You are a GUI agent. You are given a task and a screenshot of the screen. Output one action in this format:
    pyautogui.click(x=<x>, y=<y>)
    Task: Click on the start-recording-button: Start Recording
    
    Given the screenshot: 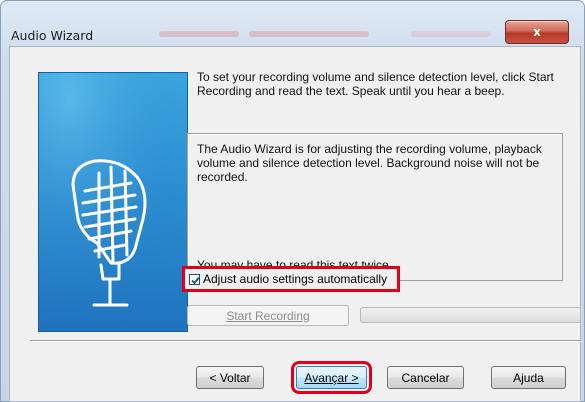 What is the action you would take?
    pyautogui.click(x=268, y=315)
    